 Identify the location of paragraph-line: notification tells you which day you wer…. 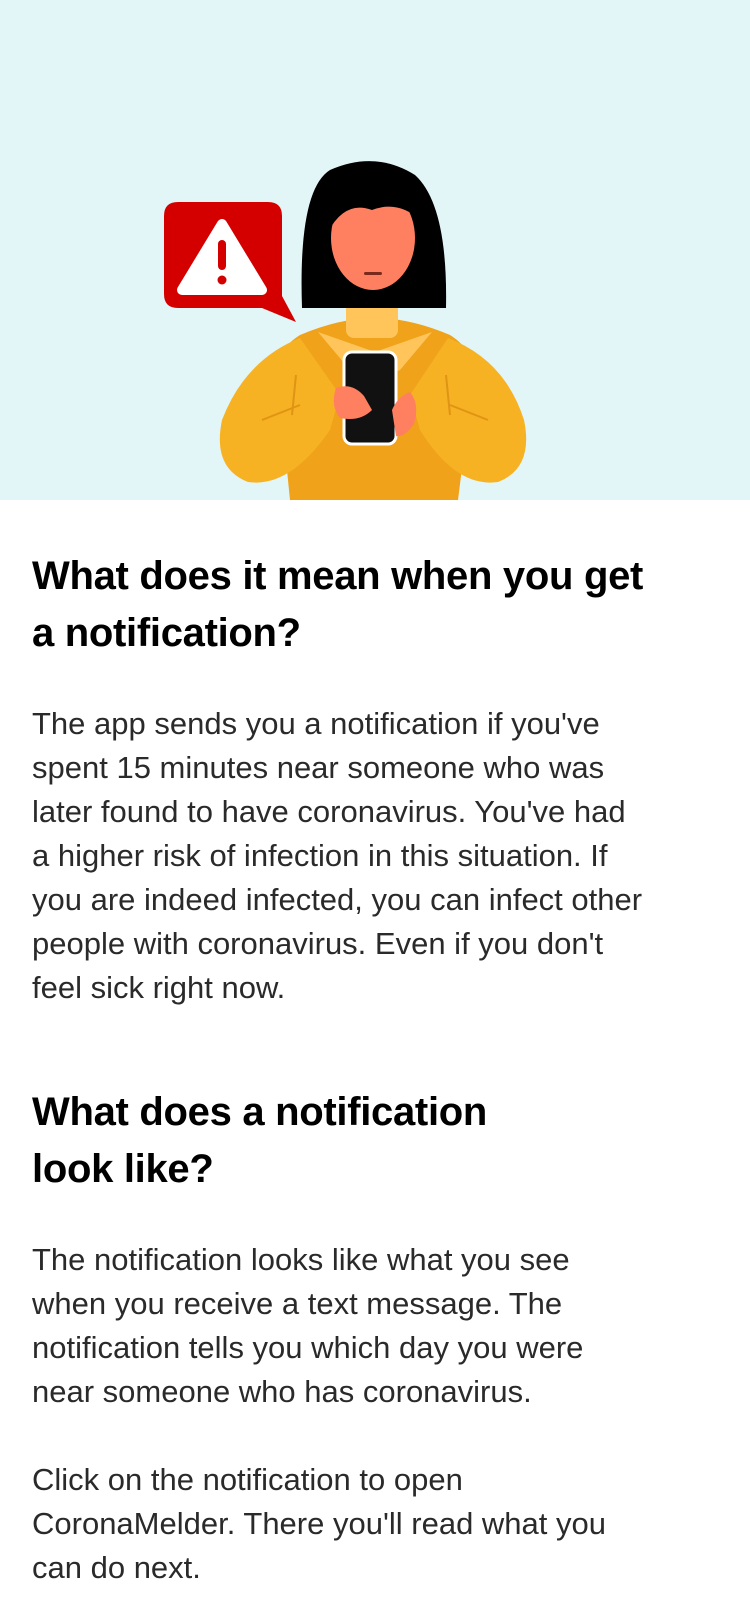
(308, 1347).